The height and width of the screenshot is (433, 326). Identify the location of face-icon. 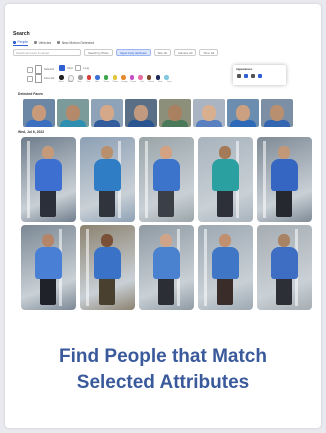
(260, 76).